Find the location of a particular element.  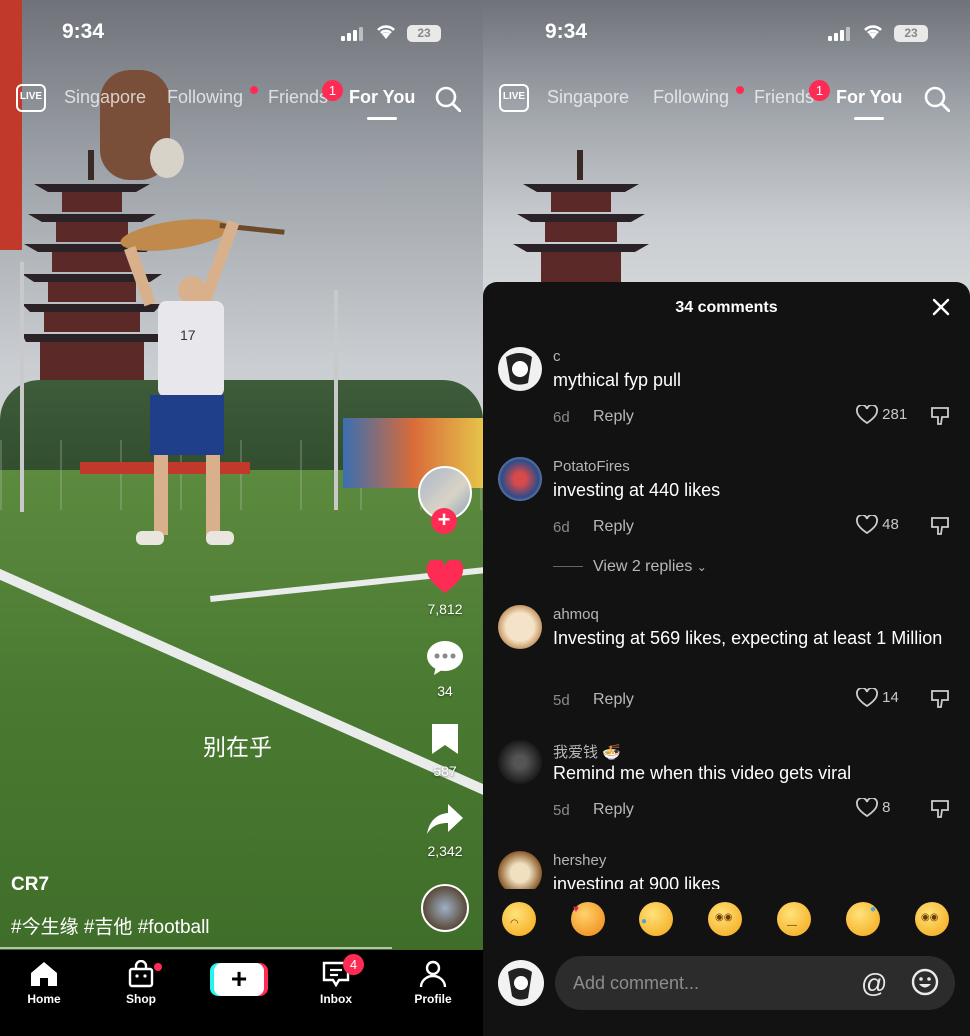

comment-like-button: 48 is located at coordinates (886, 524).